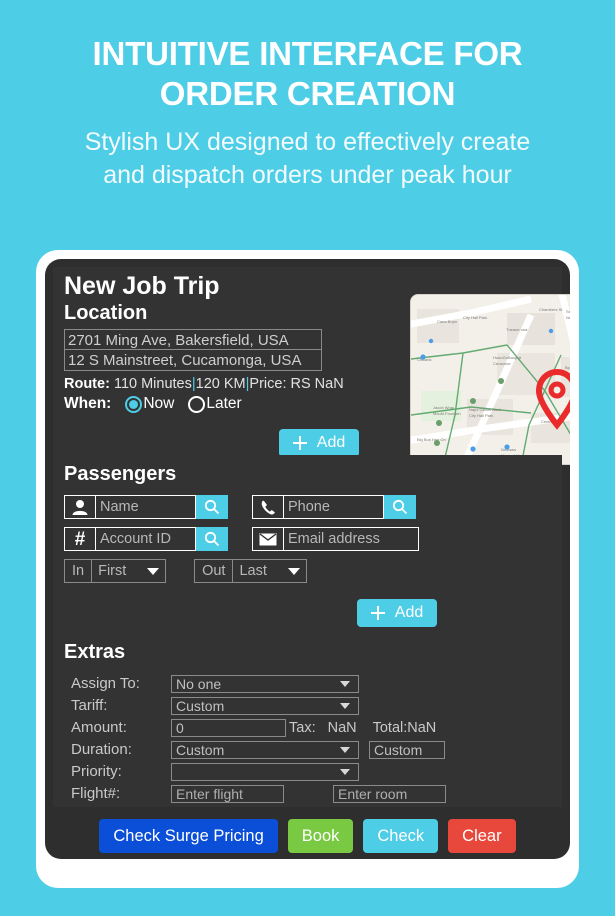  I want to click on when-label: When:, so click(88, 403).